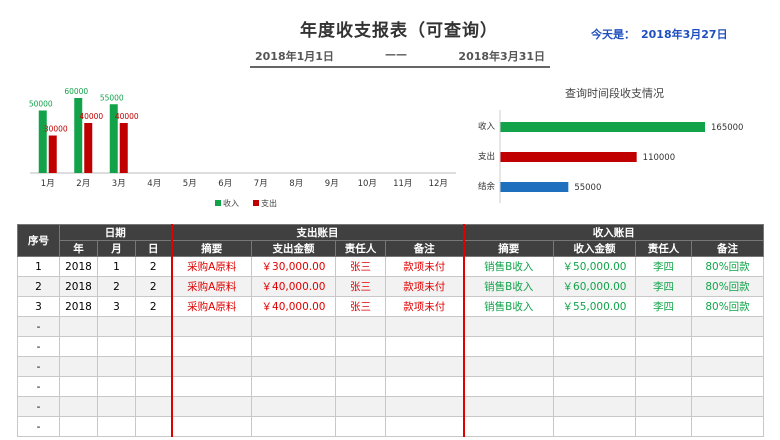  What do you see at coordinates (38, 266) in the screenshot?
I see `row-index: 1` at bounding box center [38, 266].